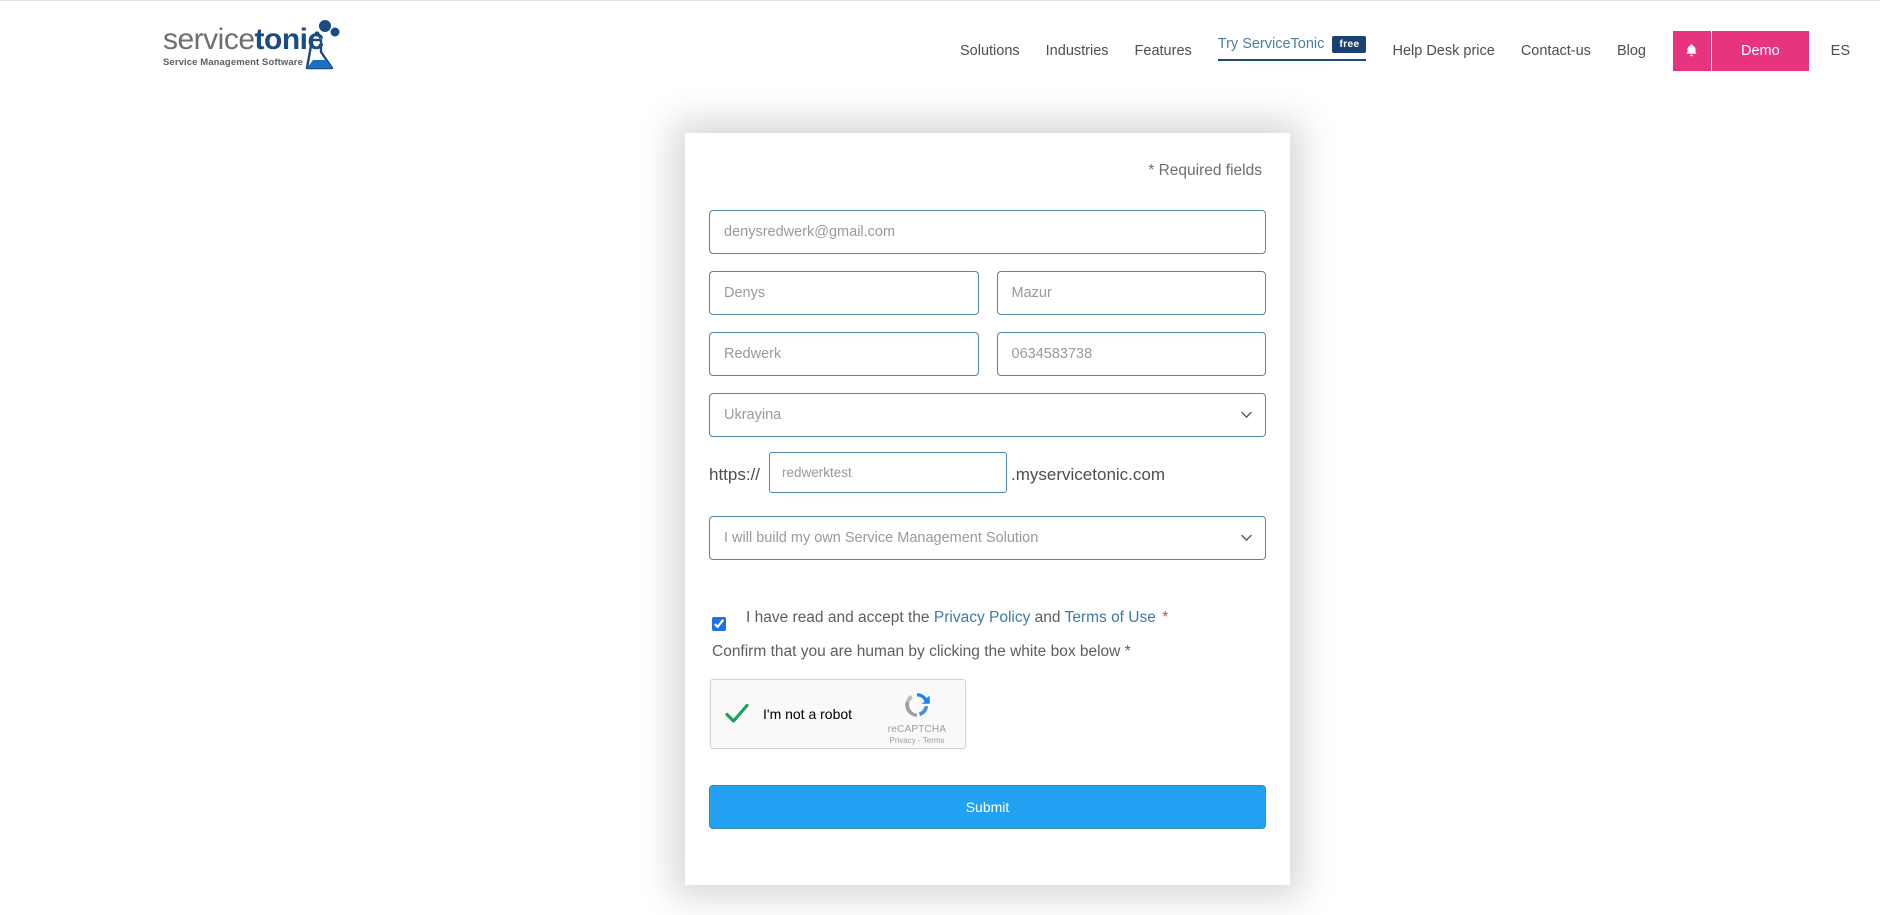 The image size is (1880, 915). What do you see at coordinates (1110, 617) in the screenshot?
I see `terms-of-use-link: Terms of Use` at bounding box center [1110, 617].